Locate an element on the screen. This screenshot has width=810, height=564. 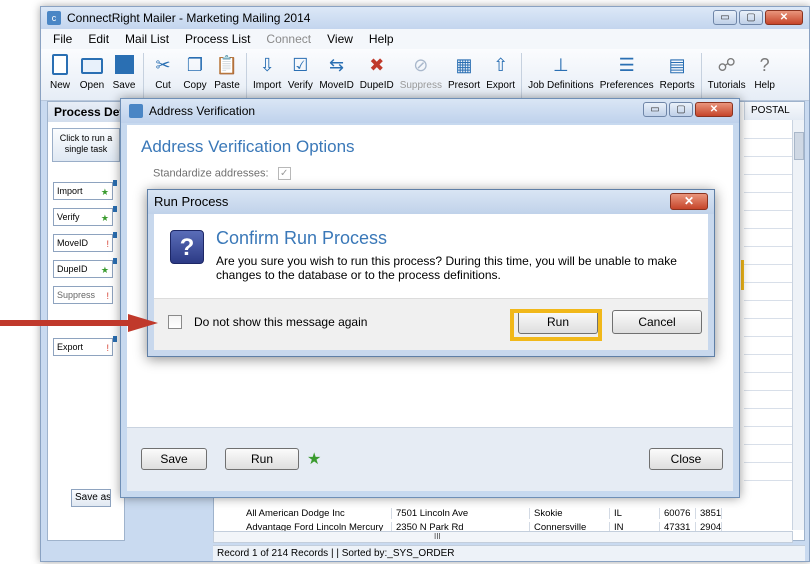
copy-label: Copy is located at coordinates (195, 85).